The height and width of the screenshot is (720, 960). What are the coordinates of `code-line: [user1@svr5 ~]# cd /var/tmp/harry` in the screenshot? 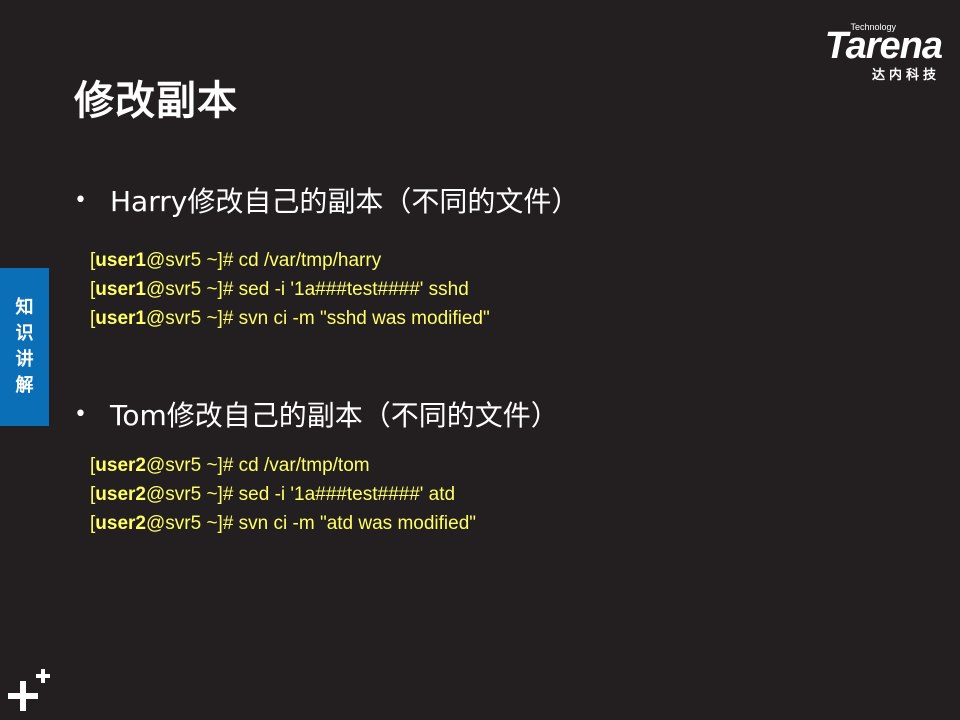 It's located at (236, 260).